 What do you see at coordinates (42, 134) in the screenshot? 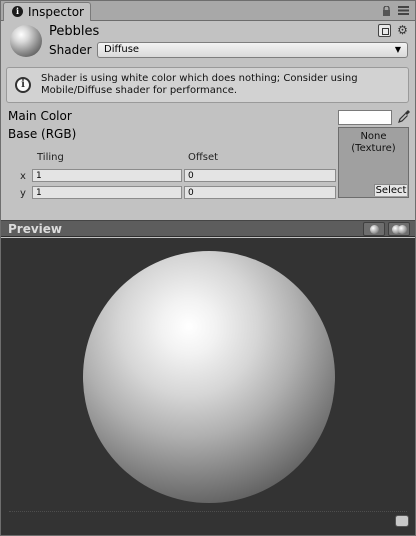
I see `base-rgb-label: Base (RGB)` at bounding box center [42, 134].